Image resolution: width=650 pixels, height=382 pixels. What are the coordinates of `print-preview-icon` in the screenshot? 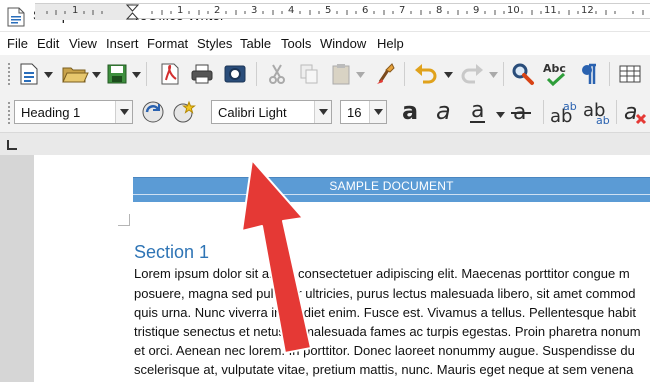 It's located at (235, 74).